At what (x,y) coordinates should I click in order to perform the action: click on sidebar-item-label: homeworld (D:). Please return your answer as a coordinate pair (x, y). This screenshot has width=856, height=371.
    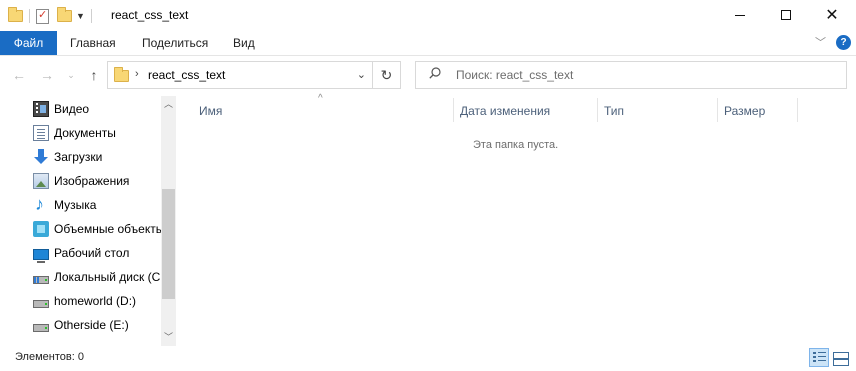
    Looking at the image, I should click on (95, 301).